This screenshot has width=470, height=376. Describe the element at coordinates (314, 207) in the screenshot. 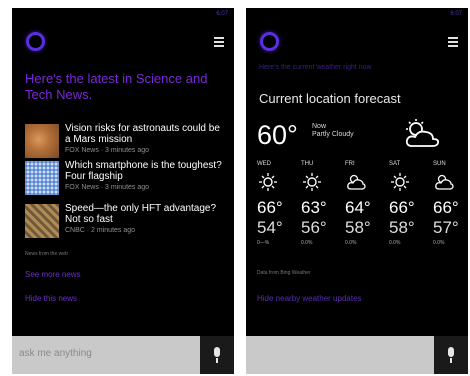

I see `day-high: 63°` at that location.